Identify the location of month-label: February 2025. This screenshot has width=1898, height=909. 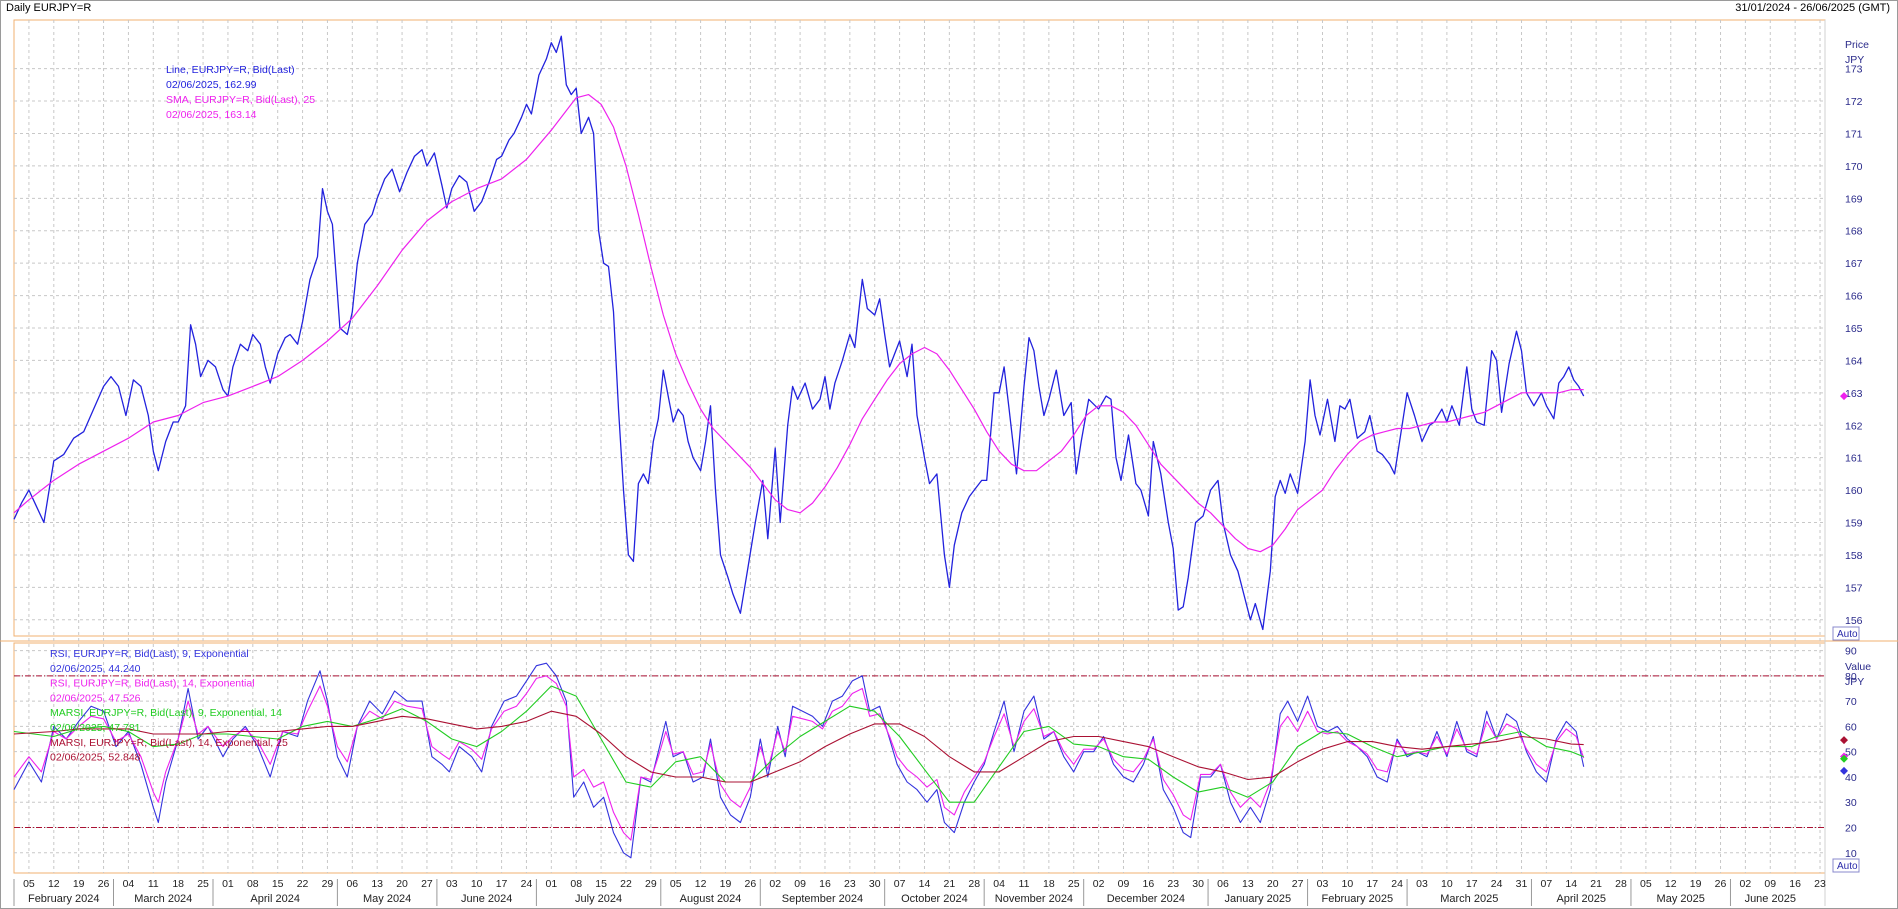
(1358, 899).